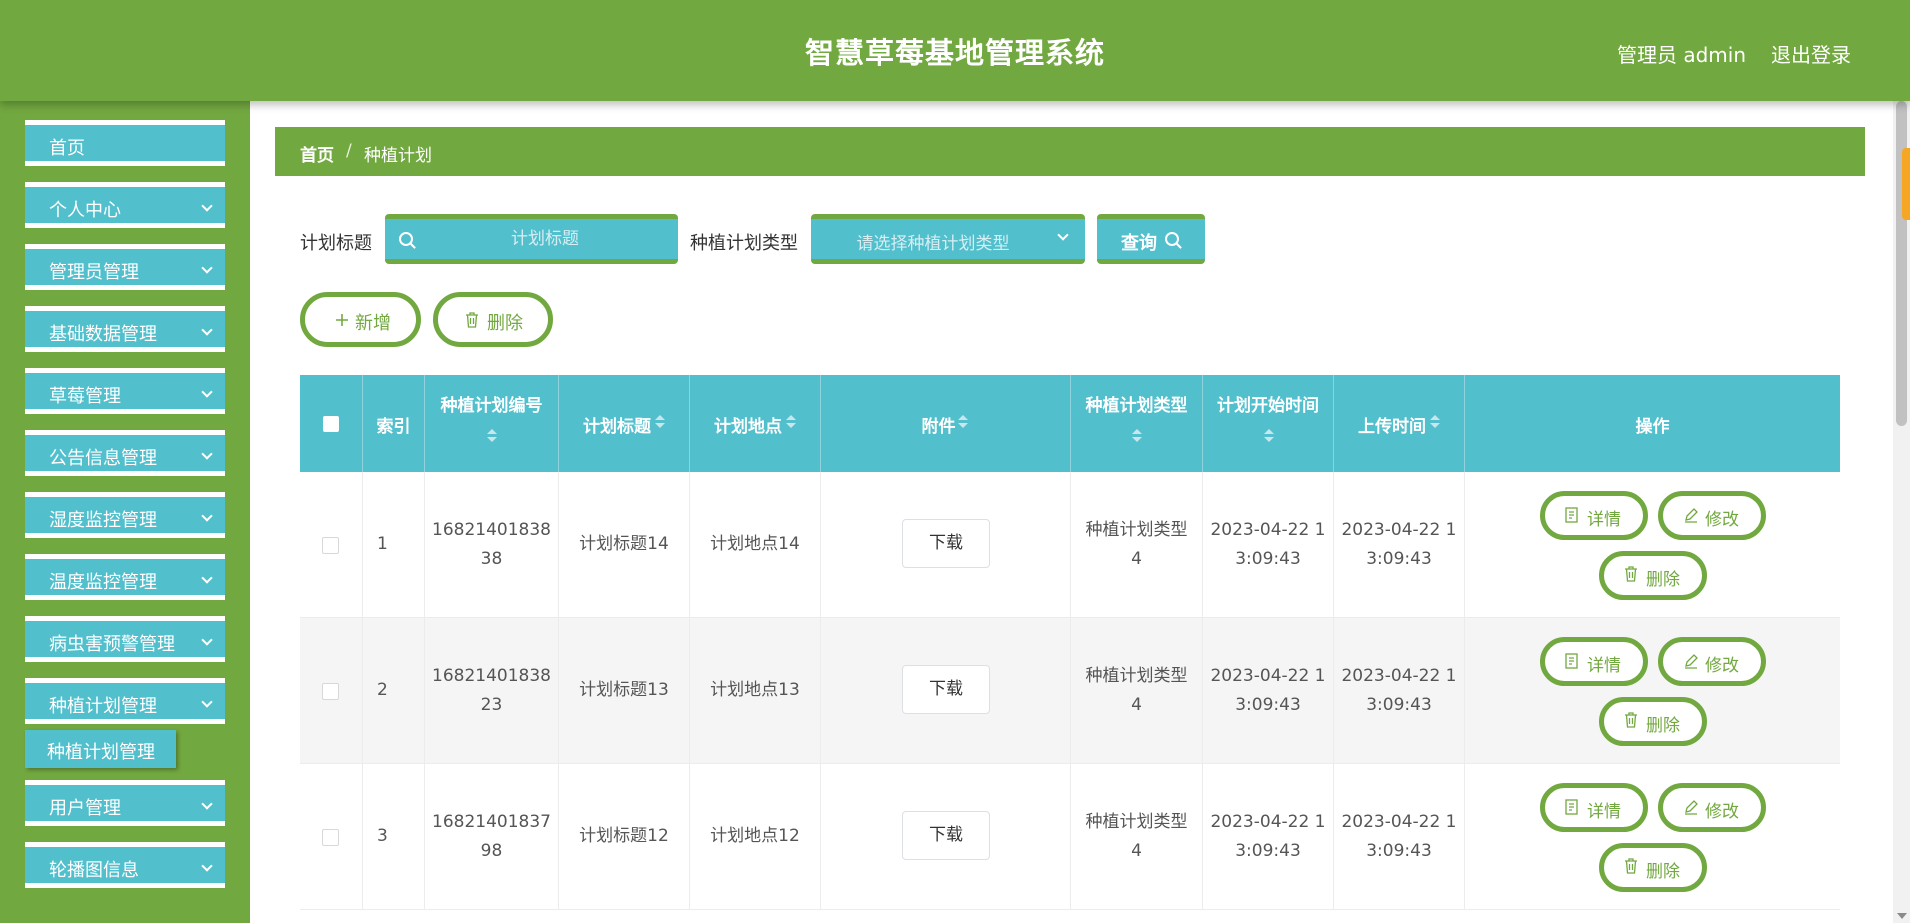 This screenshot has width=1910, height=923. What do you see at coordinates (331, 424) in the screenshot?
I see `select-all-checkbox` at bounding box center [331, 424].